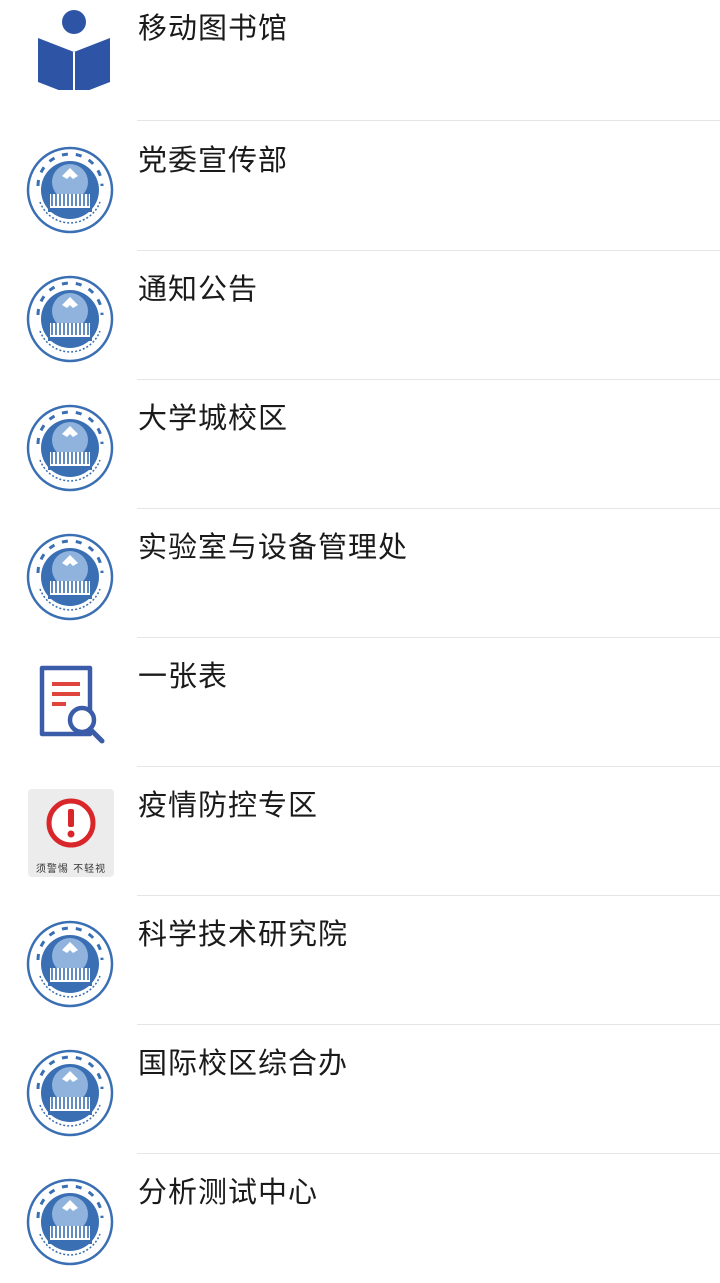 The width and height of the screenshot is (720, 1283). What do you see at coordinates (228, 805) in the screenshot?
I see `account-name: 疫情防控专区` at bounding box center [228, 805].